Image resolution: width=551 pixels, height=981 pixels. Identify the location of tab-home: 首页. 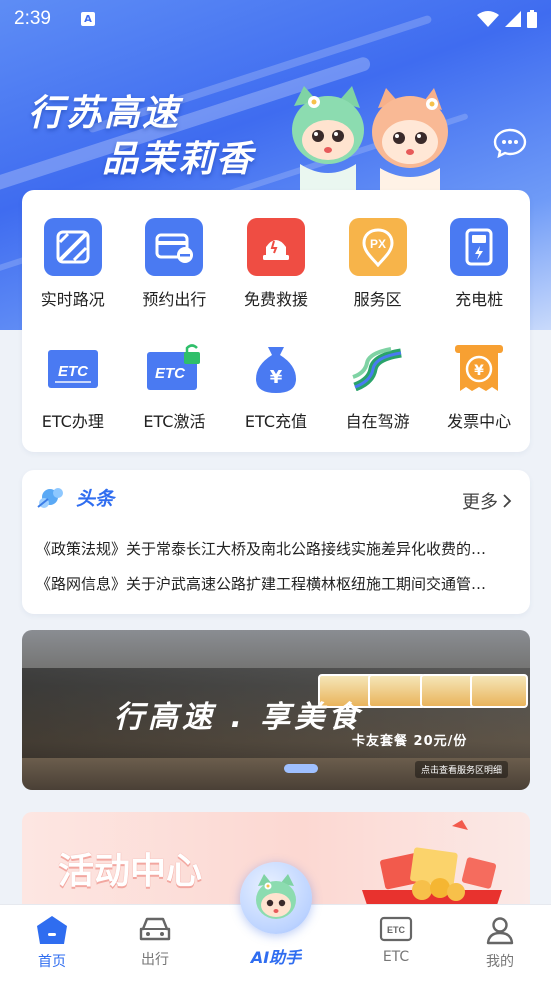
(52, 943).